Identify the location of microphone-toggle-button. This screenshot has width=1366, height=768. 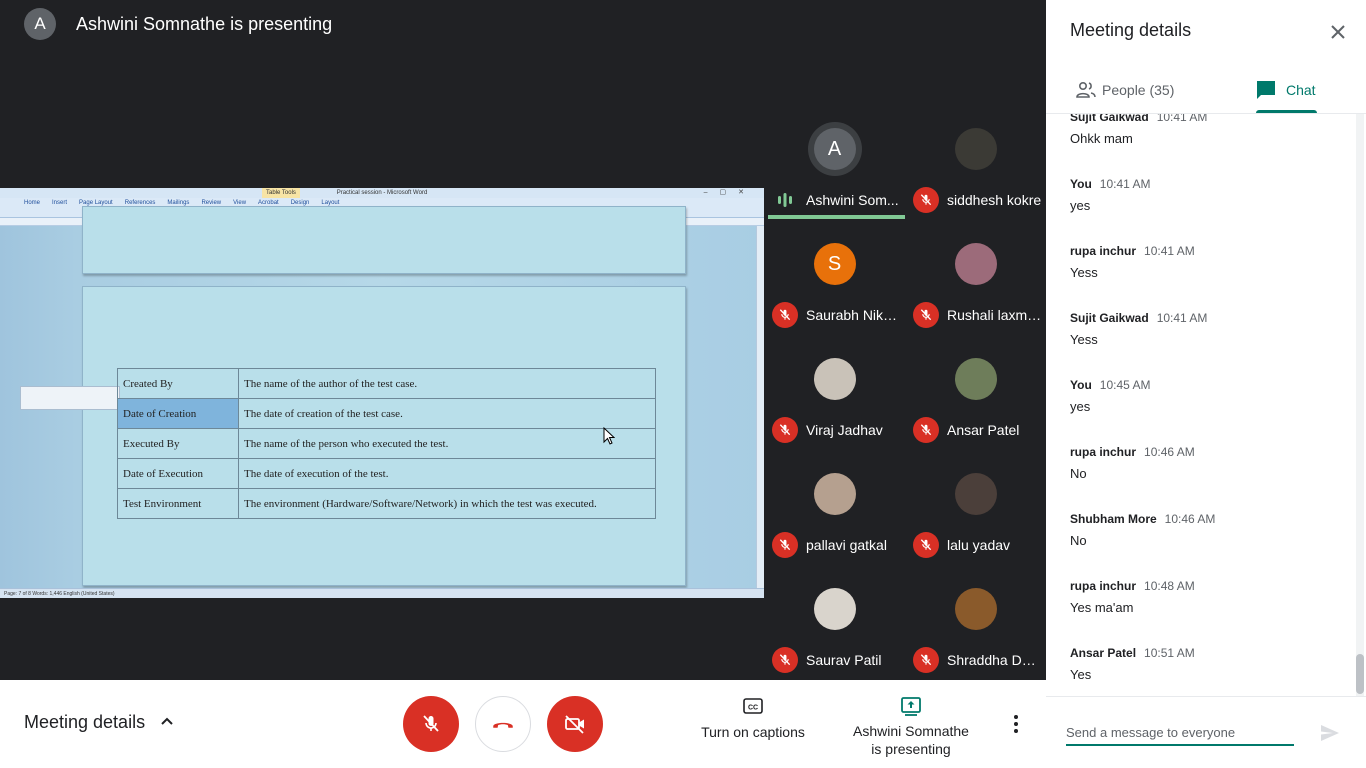
(431, 724).